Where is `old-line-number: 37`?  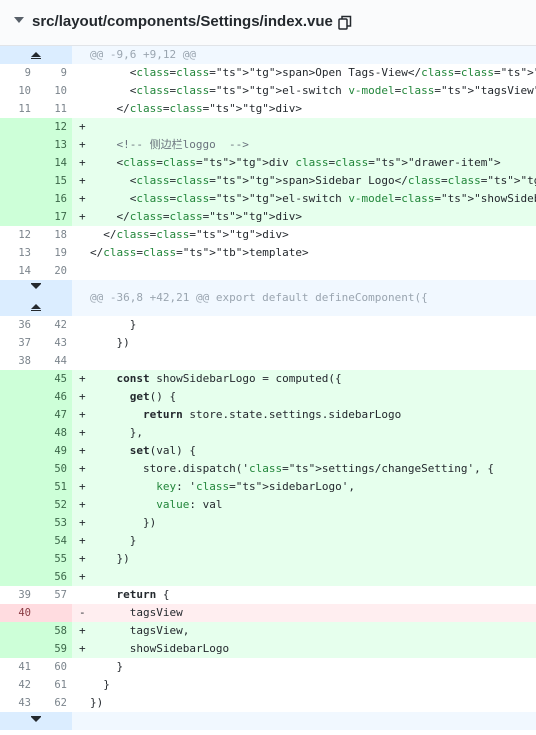
old-line-number: 37 is located at coordinates (18, 343).